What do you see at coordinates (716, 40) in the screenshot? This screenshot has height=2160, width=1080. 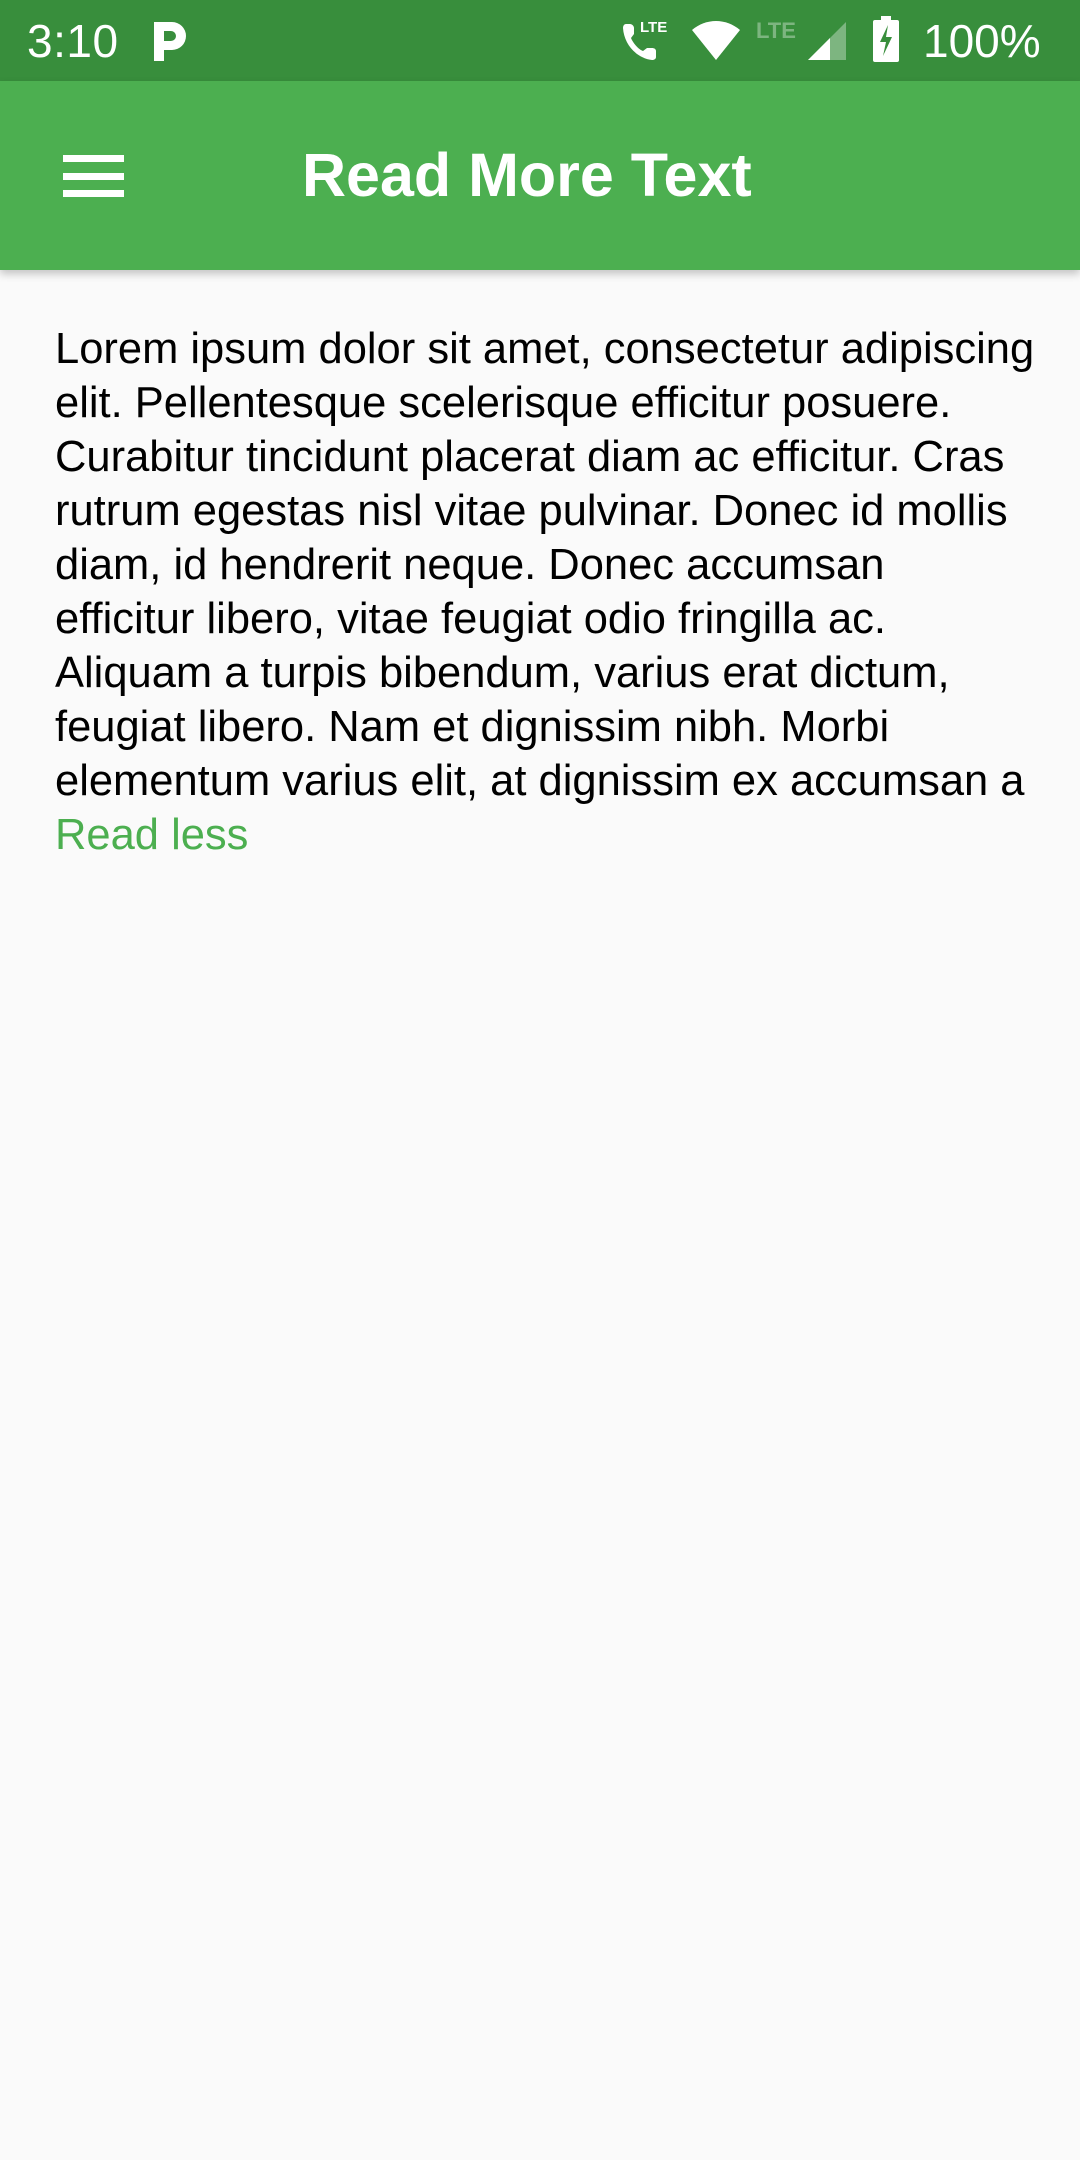 I see `wifi-icon` at bounding box center [716, 40].